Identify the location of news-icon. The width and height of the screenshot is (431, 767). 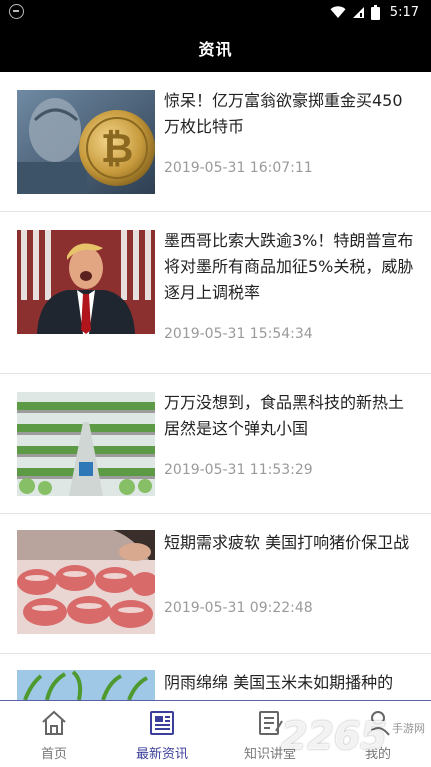
(162, 723).